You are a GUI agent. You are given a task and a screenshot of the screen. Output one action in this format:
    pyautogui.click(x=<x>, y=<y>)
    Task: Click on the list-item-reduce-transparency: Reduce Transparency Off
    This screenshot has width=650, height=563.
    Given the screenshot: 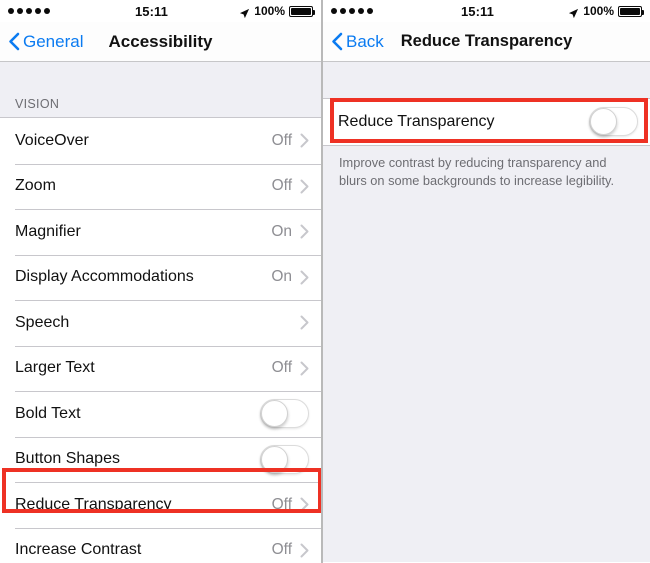 What is the action you would take?
    pyautogui.click(x=160, y=505)
    